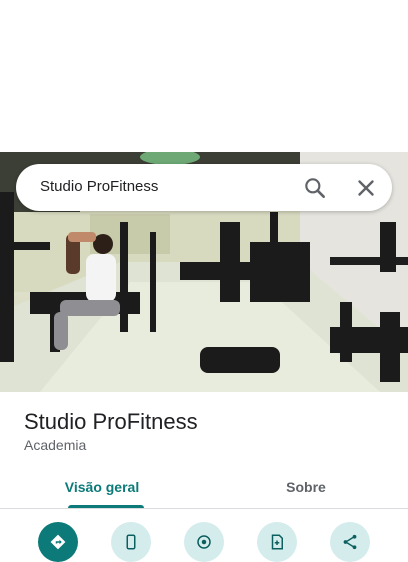 This screenshot has height=562, width=408. I want to click on tab-about: Sobre, so click(306, 487).